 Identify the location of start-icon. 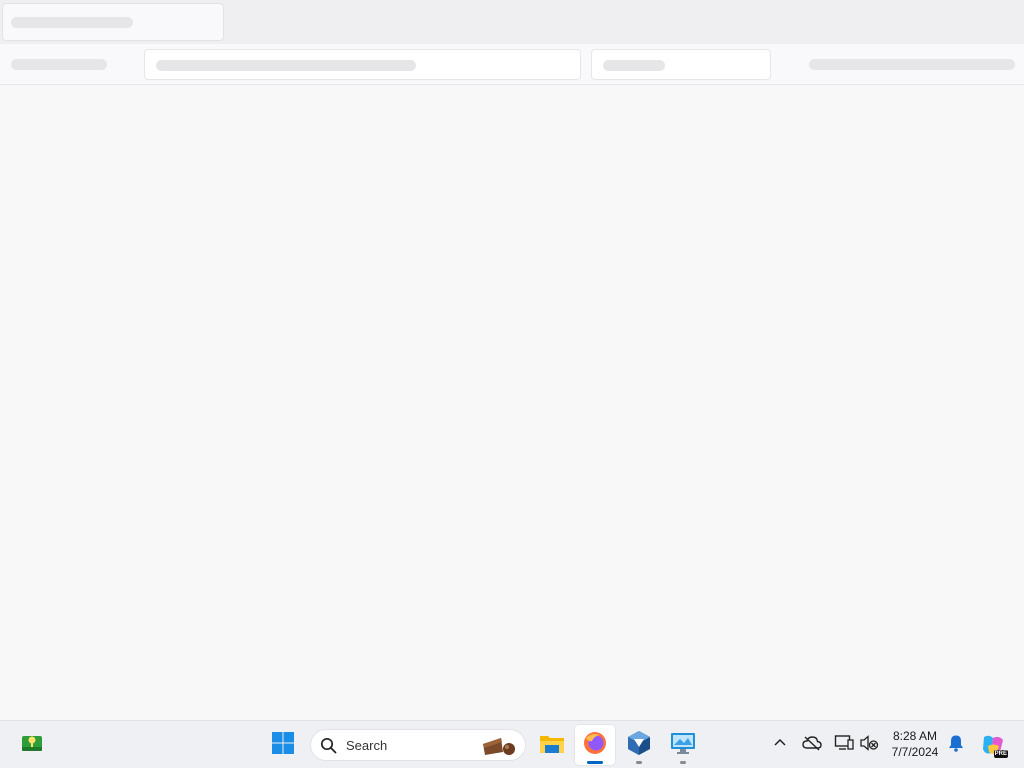
(283, 745).